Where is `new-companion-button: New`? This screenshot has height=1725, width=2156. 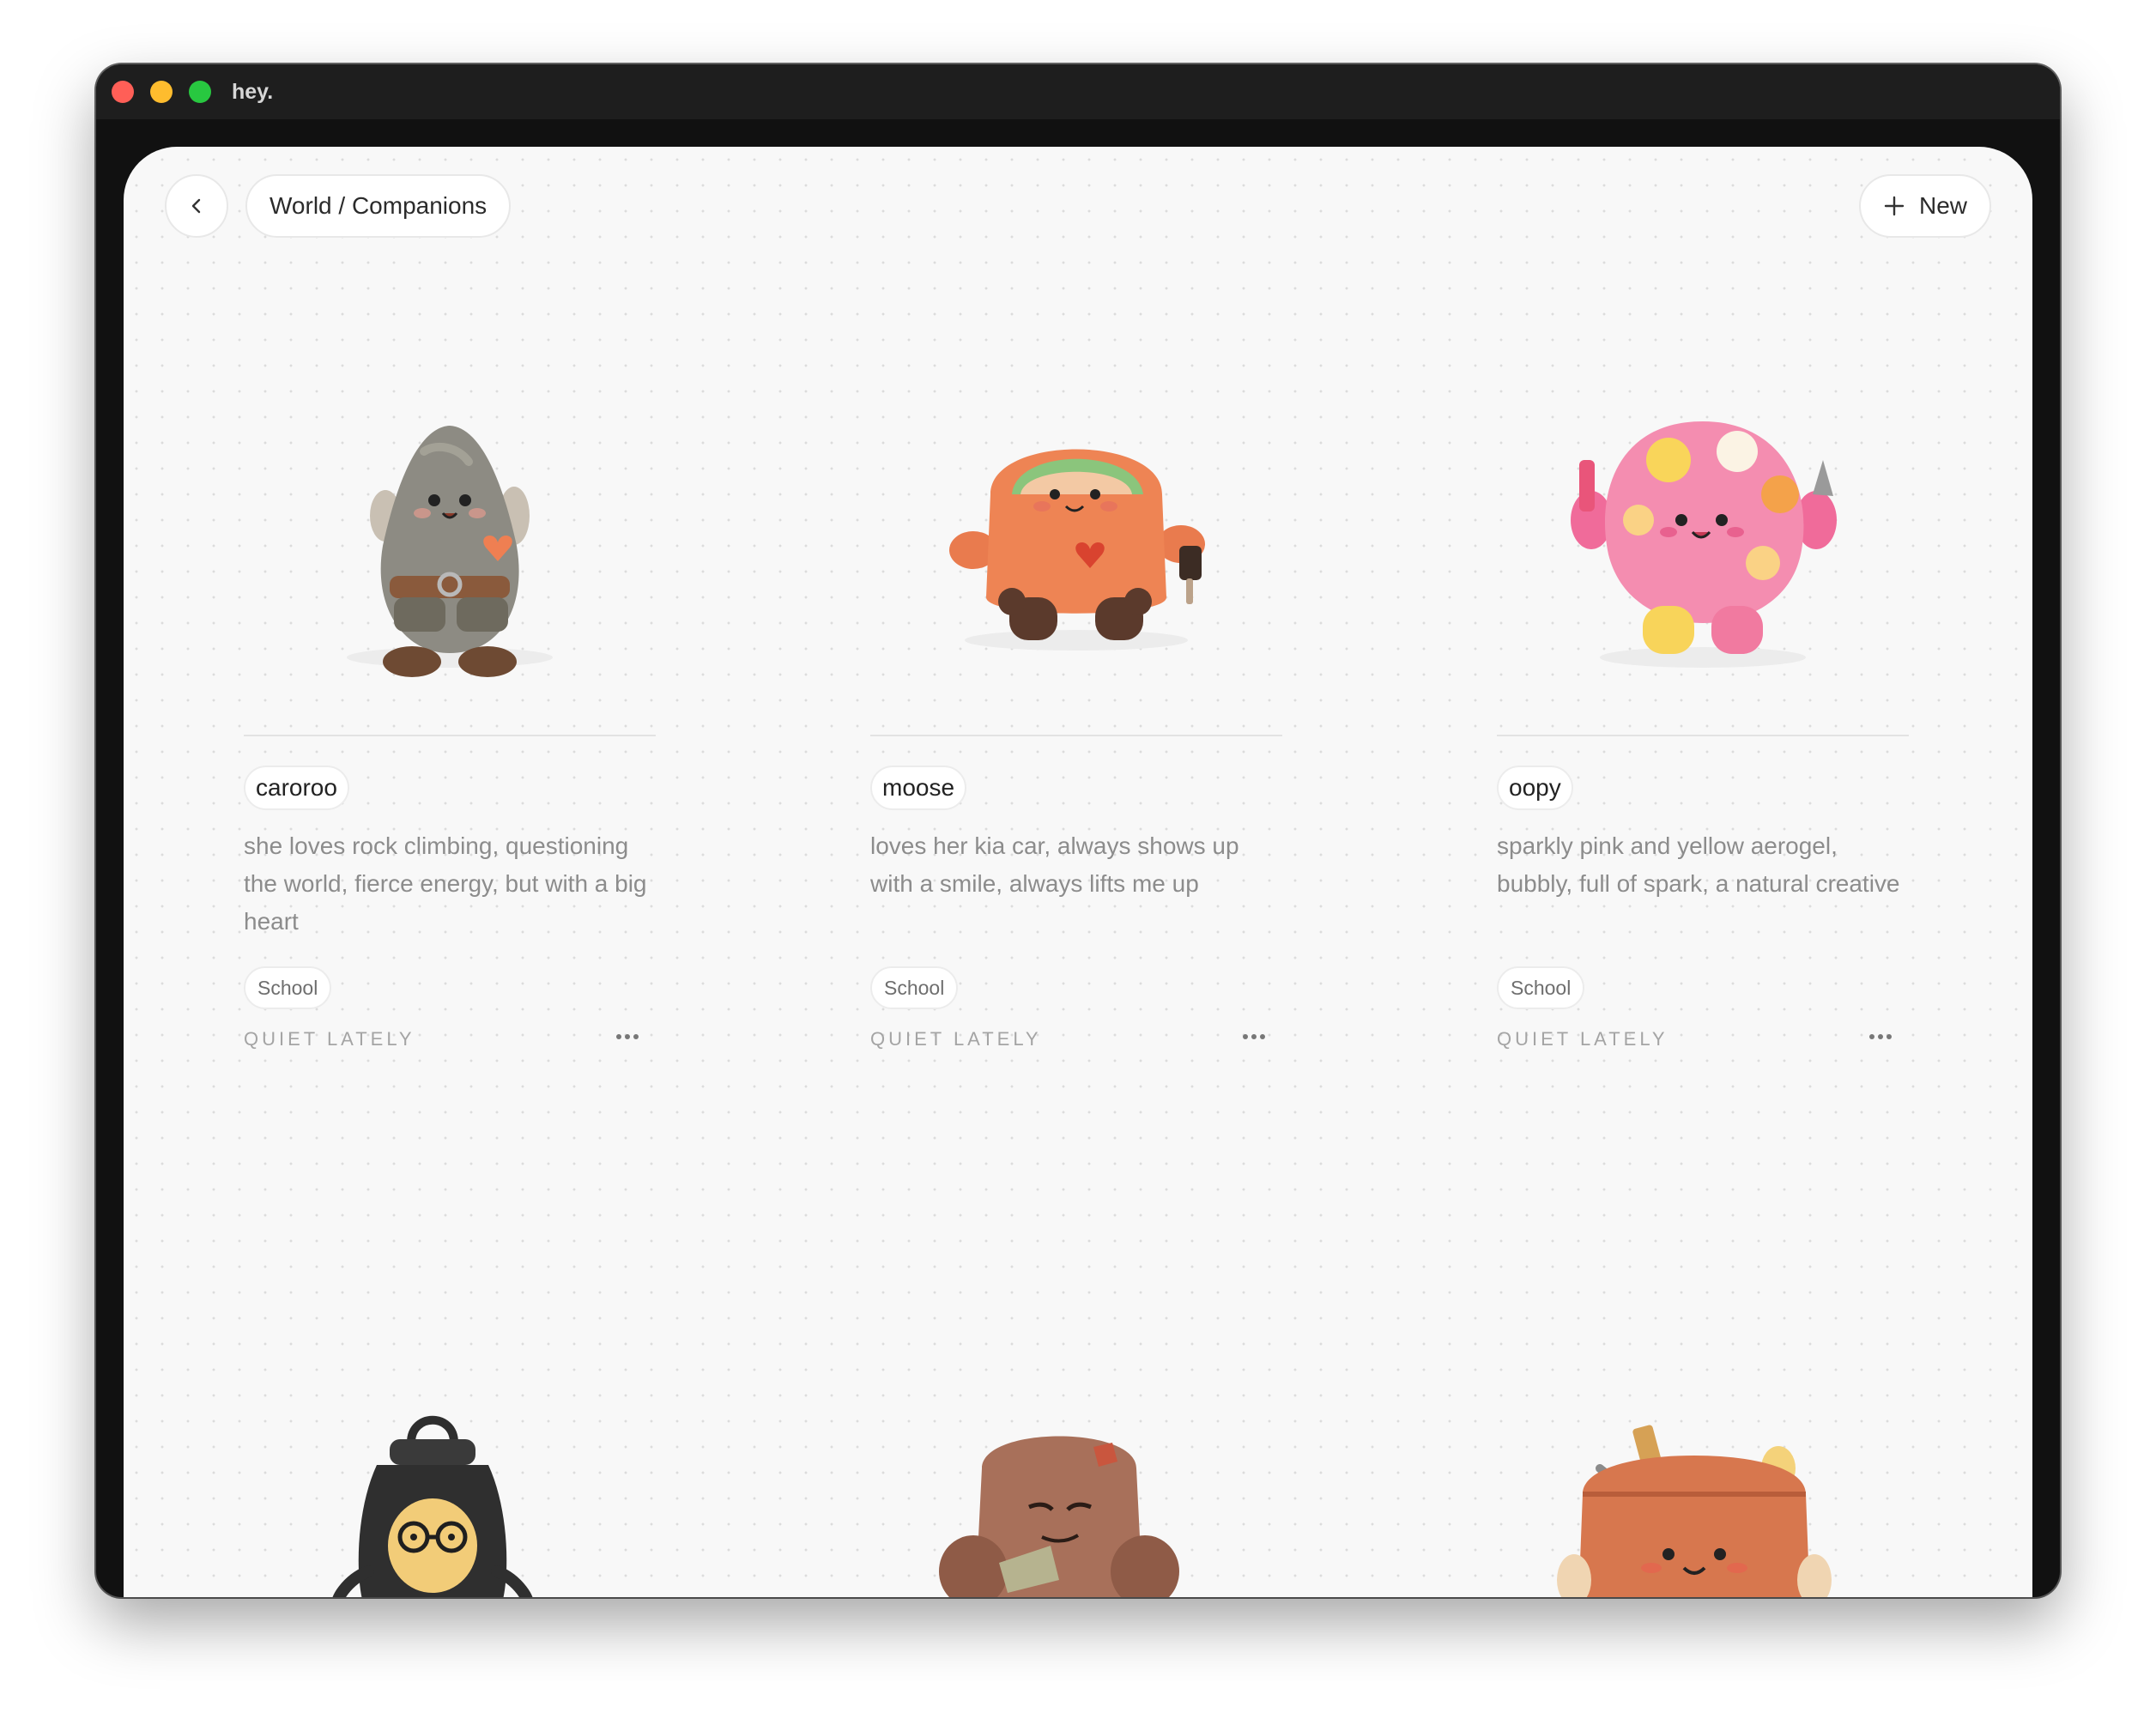
new-companion-button: New is located at coordinates (1924, 206).